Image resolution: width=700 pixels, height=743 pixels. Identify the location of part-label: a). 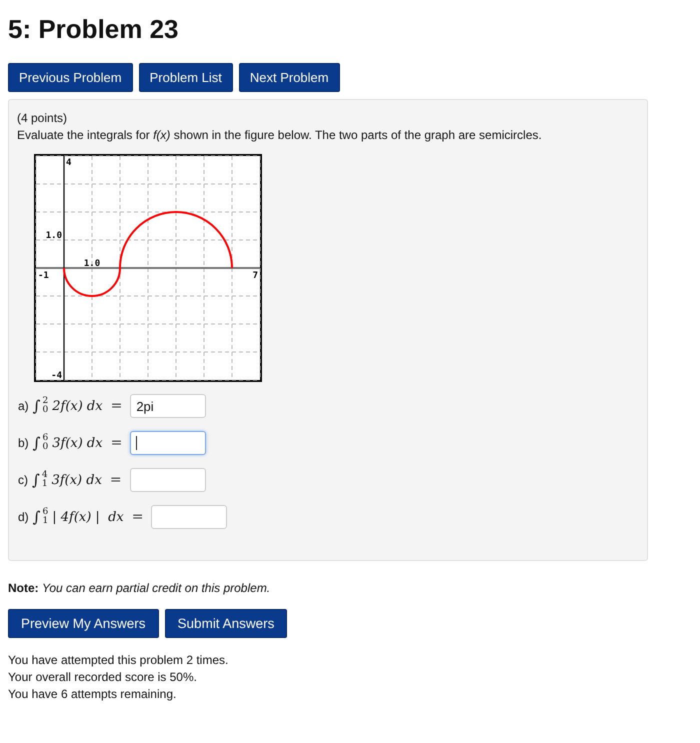
(23, 406).